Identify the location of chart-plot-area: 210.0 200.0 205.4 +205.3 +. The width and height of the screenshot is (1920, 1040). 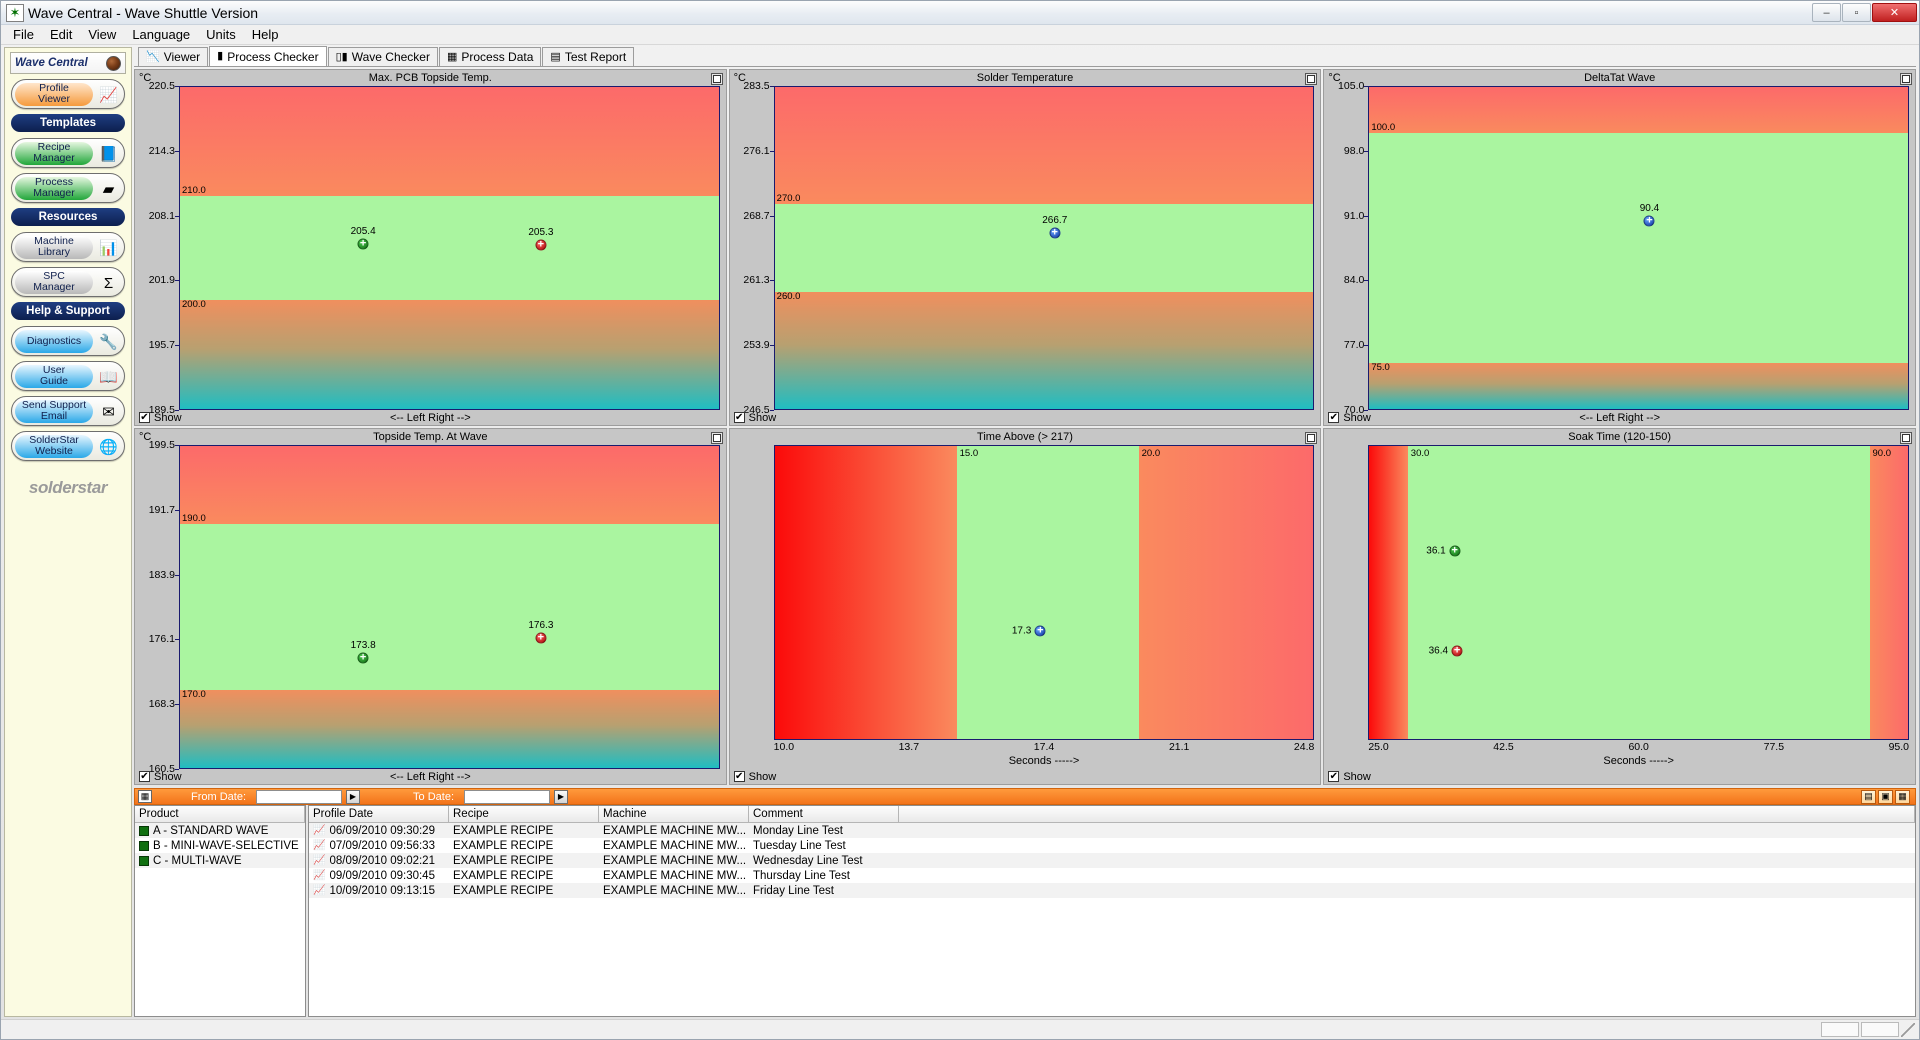
(449, 248).